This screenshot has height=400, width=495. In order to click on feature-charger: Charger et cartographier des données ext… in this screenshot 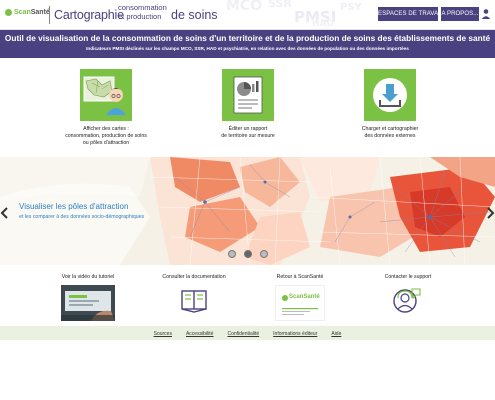, I will do `click(390, 104)`.